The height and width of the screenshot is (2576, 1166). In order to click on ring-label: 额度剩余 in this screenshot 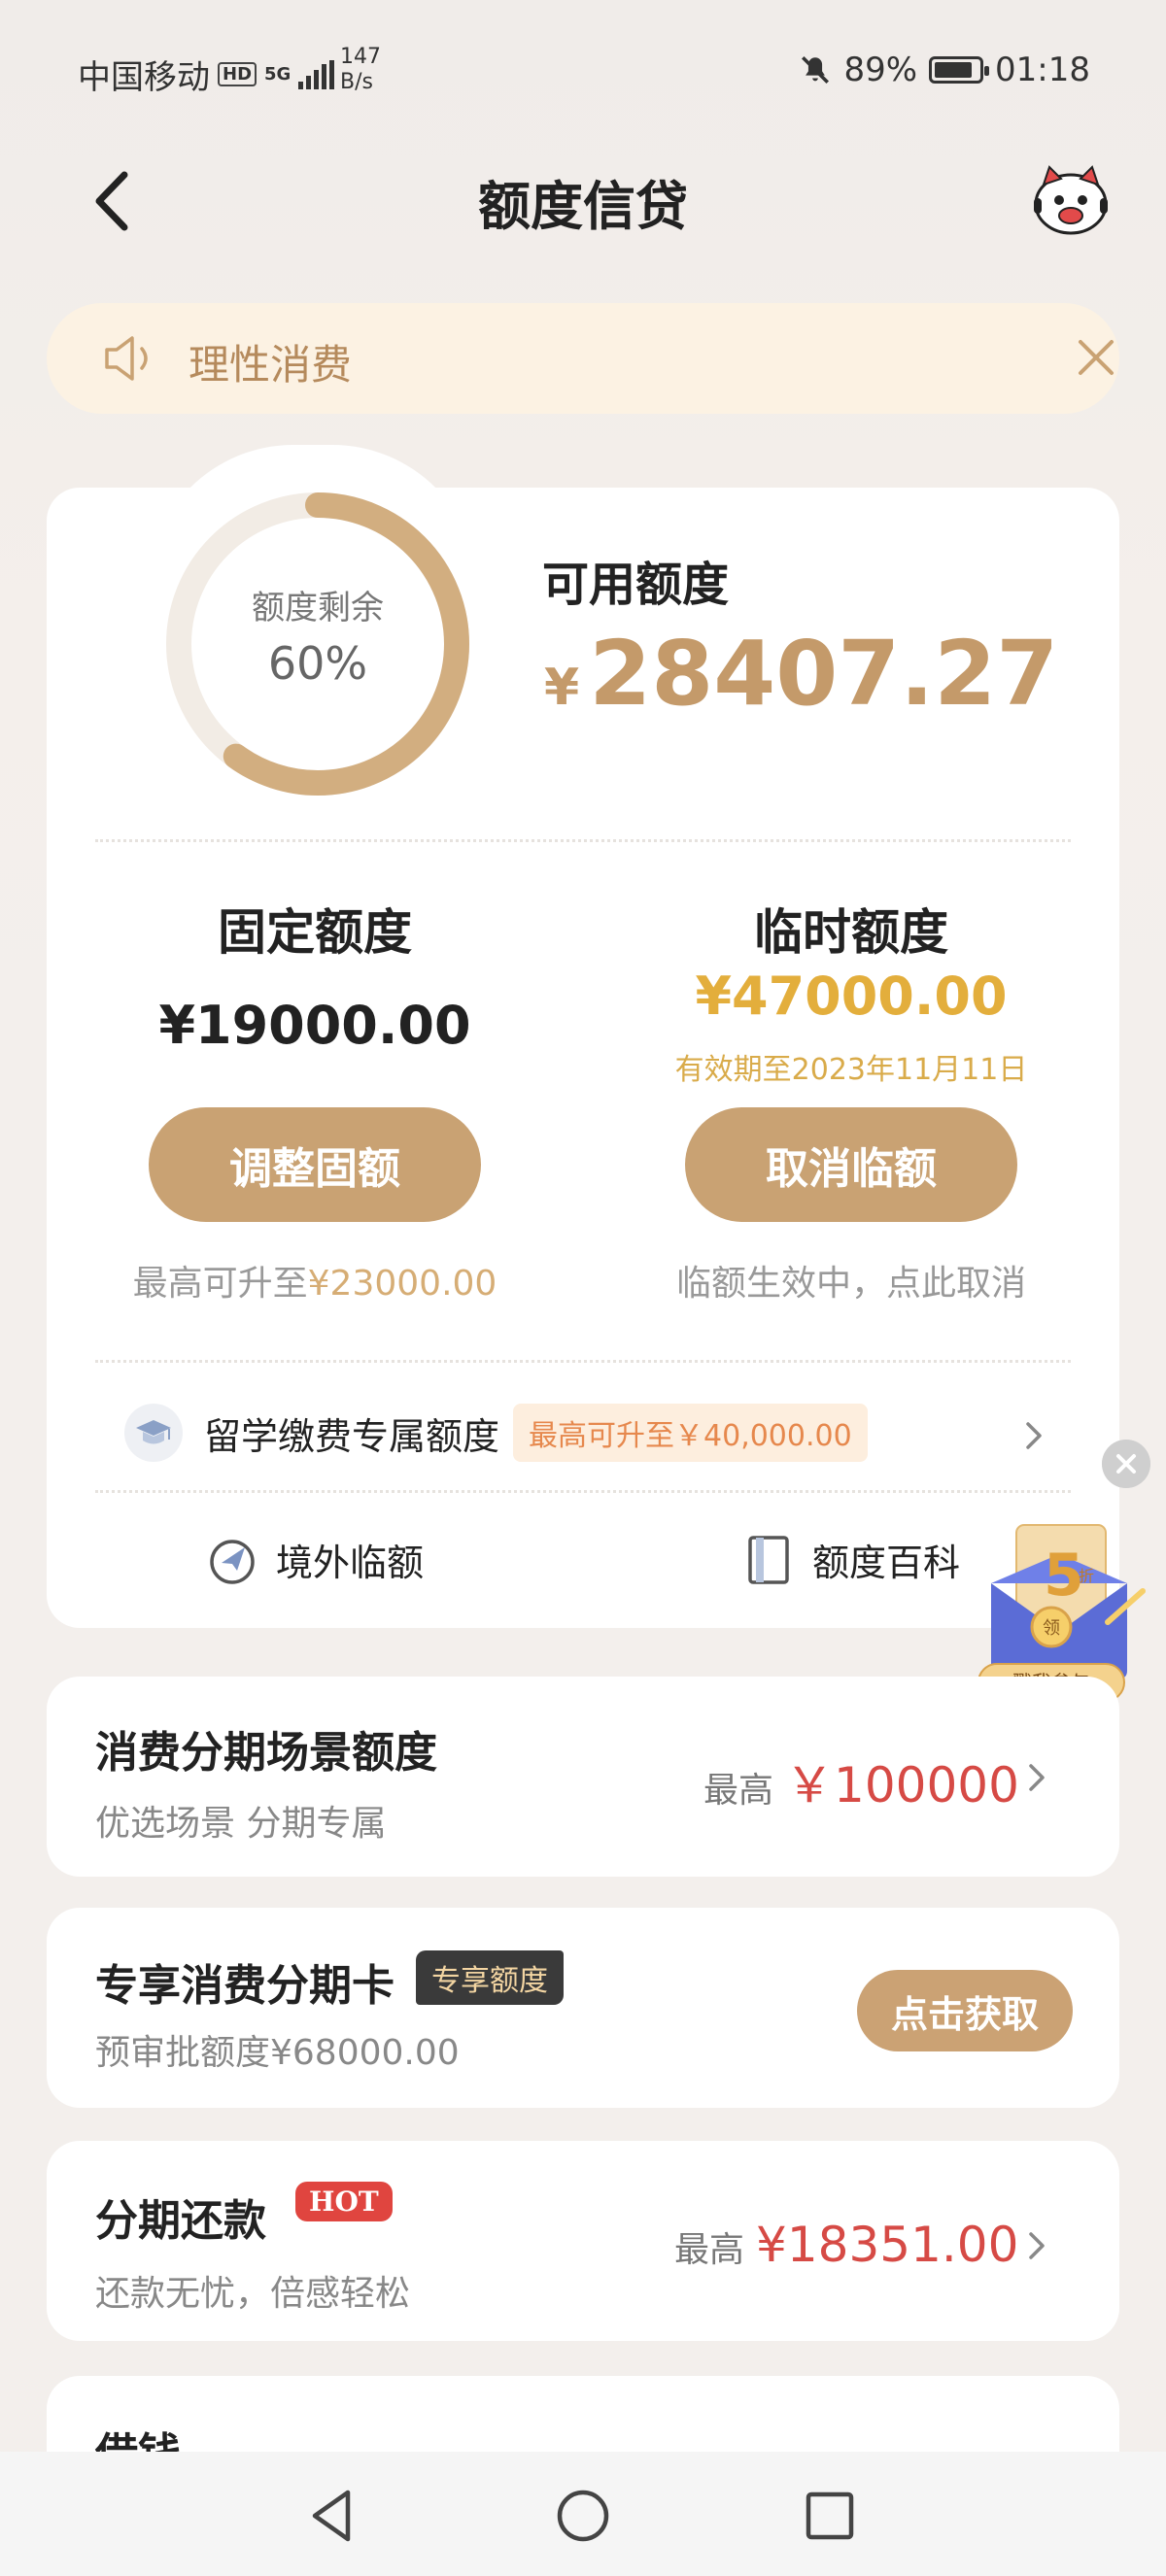, I will do `click(318, 608)`.